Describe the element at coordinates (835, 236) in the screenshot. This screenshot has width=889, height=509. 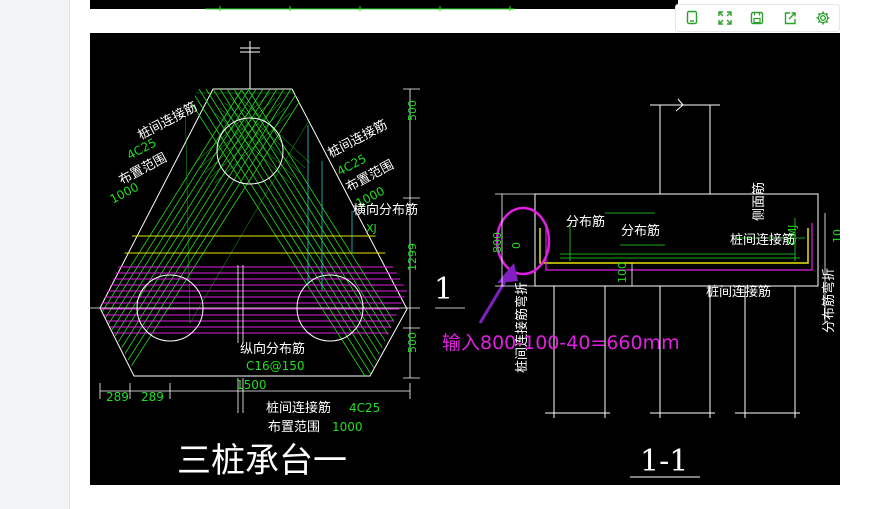
I see `right-dim-fragment: 10` at that location.